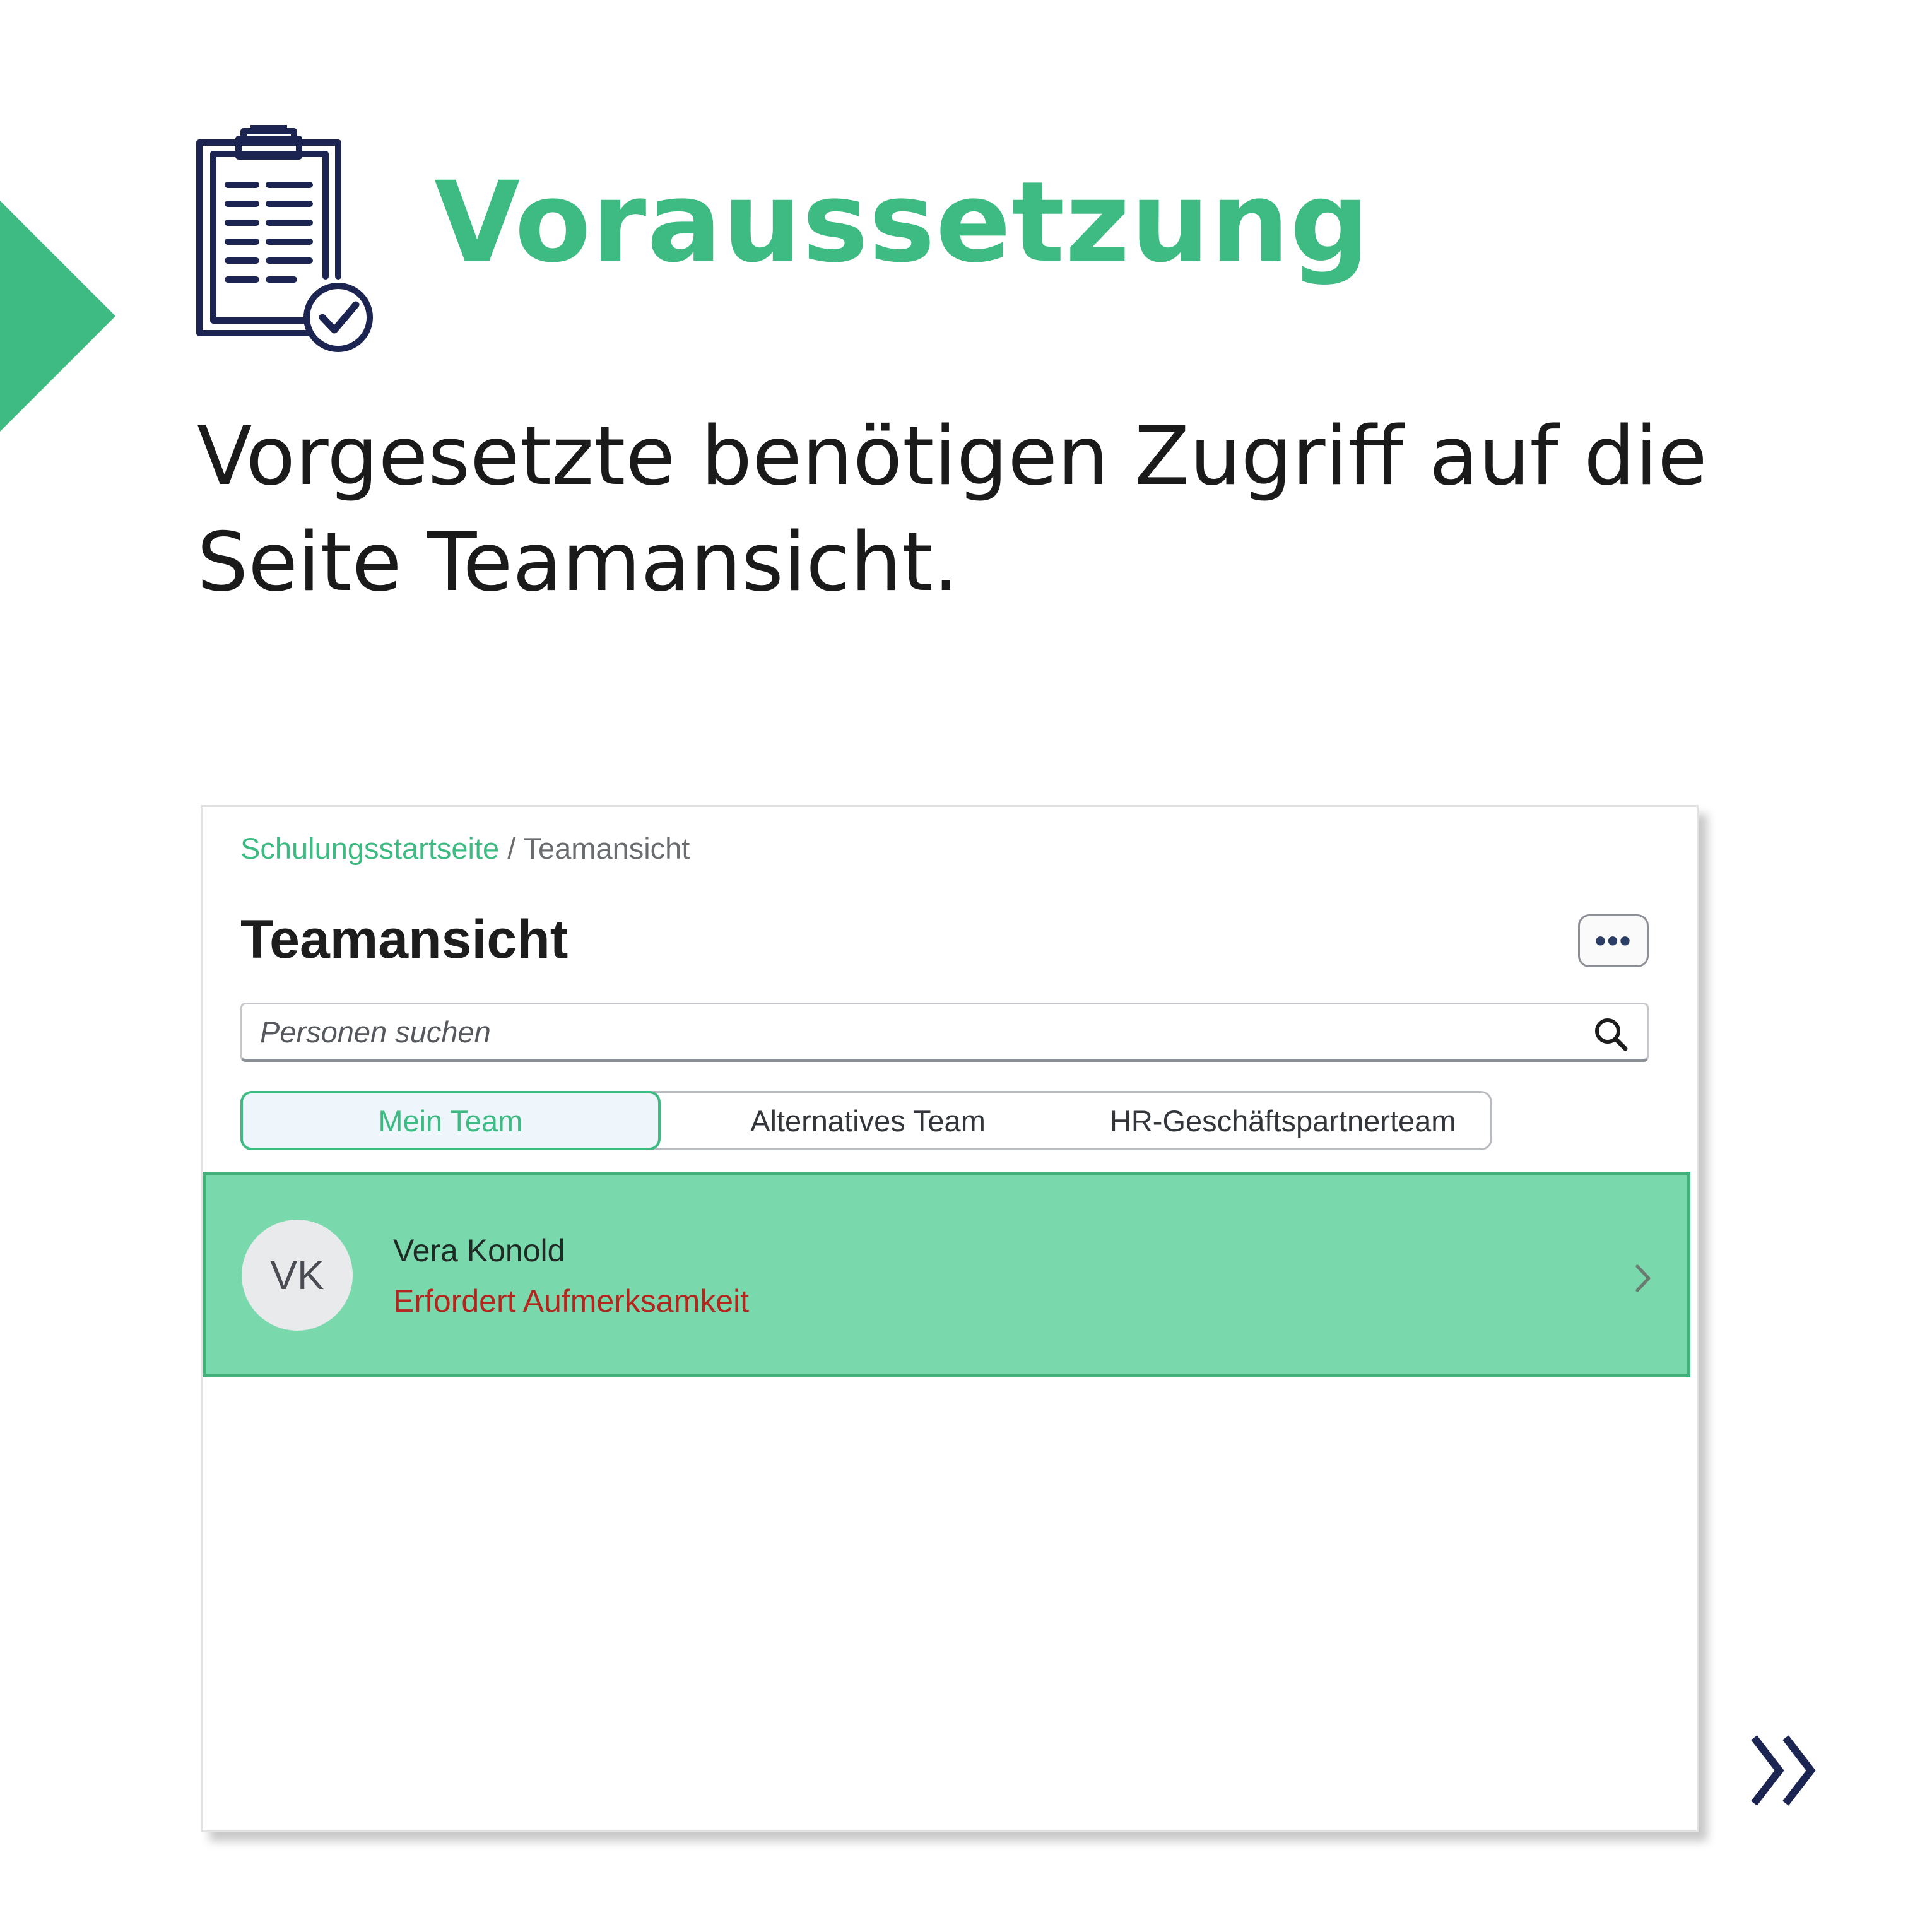 Image resolution: width=1932 pixels, height=1932 pixels. What do you see at coordinates (297, 1275) in the screenshot?
I see `avatar: VK` at bounding box center [297, 1275].